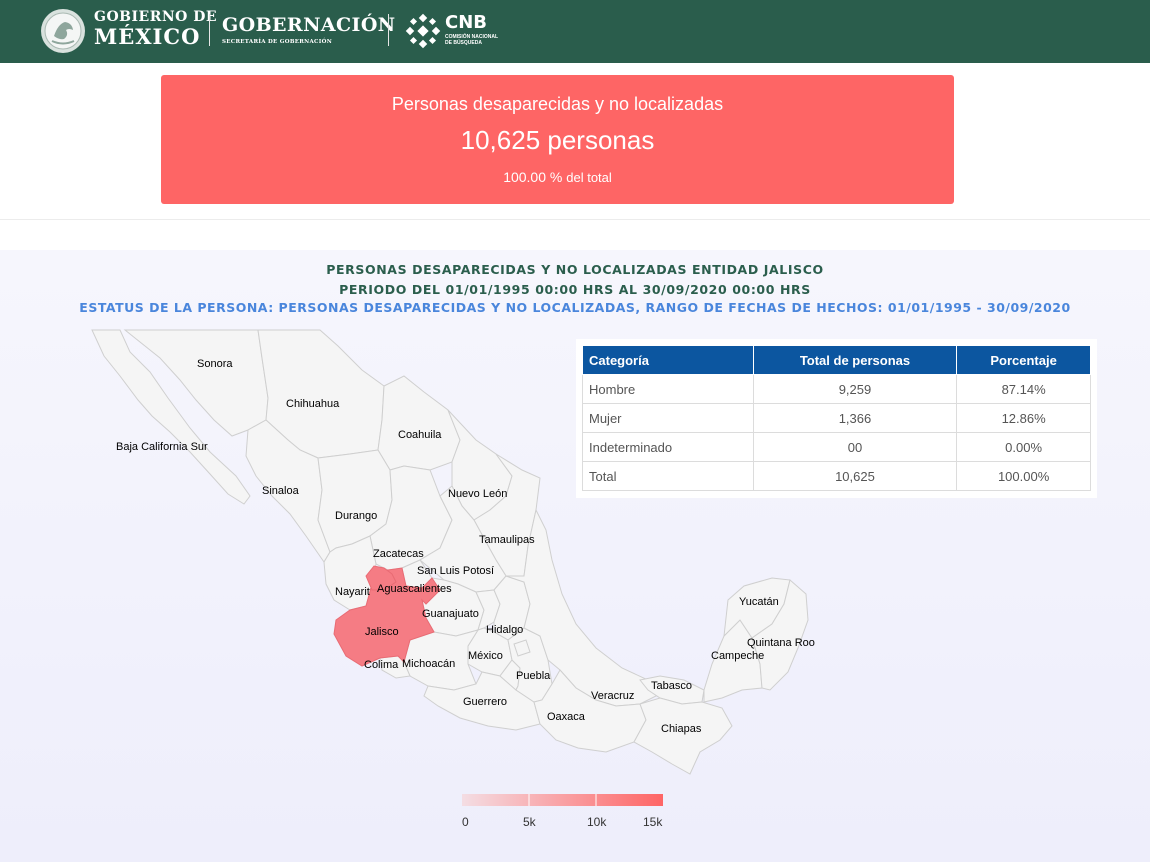 Image resolution: width=1150 pixels, height=862 pixels. What do you see at coordinates (653, 822) in the screenshot?
I see `legend-tick-15k: 15k` at bounding box center [653, 822].